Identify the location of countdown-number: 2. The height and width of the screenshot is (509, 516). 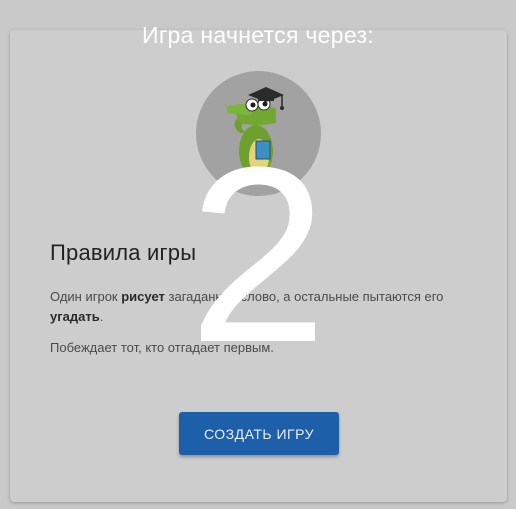
(258, 254).